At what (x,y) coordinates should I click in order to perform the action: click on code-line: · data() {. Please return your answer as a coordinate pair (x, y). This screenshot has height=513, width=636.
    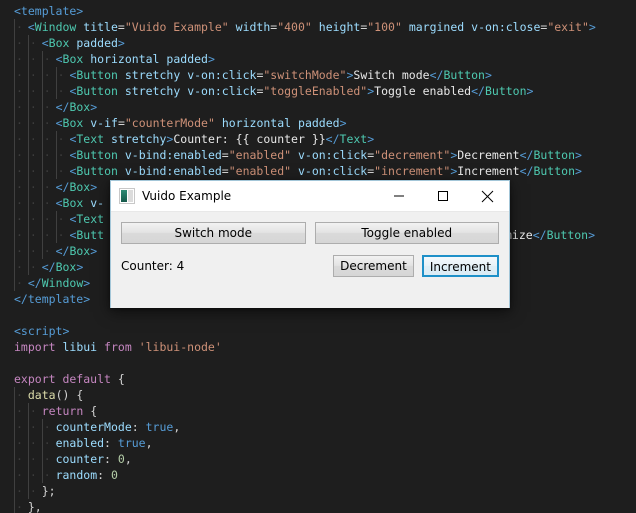
    Looking at the image, I should click on (318, 395).